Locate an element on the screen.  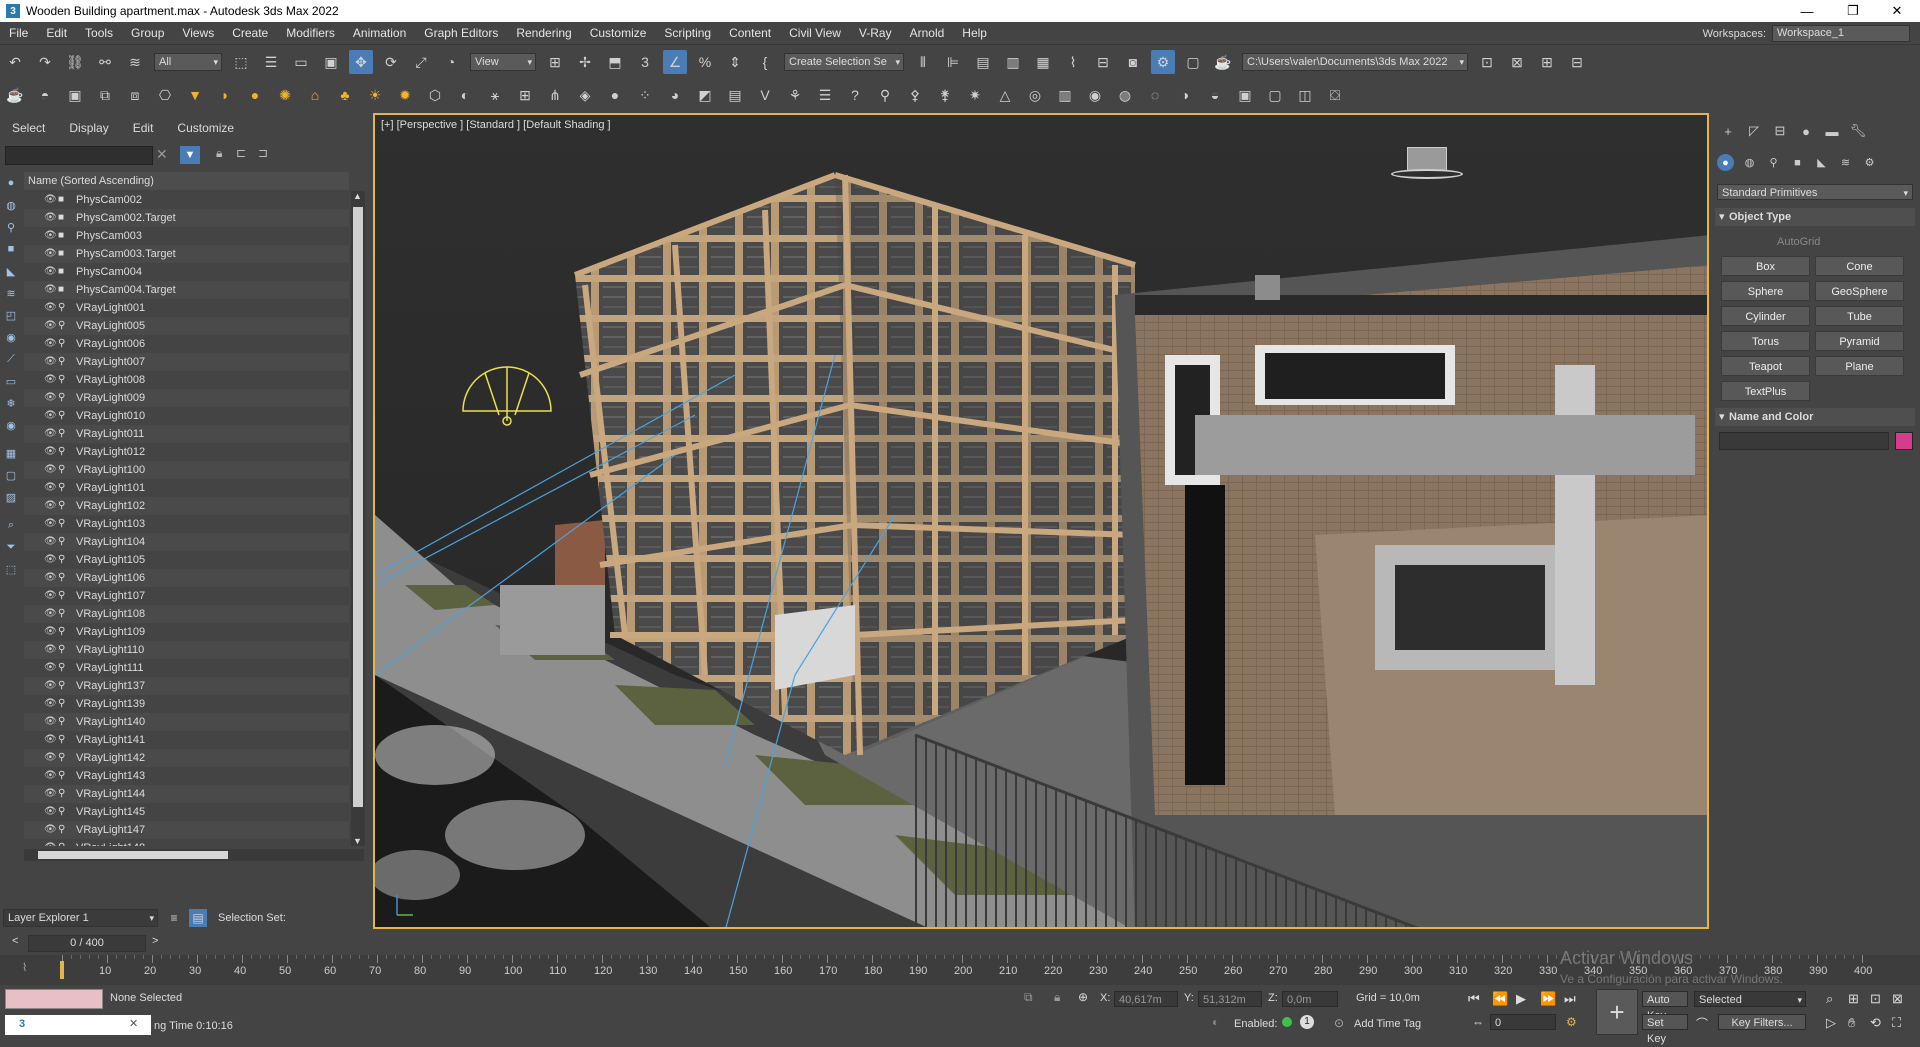
scroll-thumb is located at coordinates (358, 507).